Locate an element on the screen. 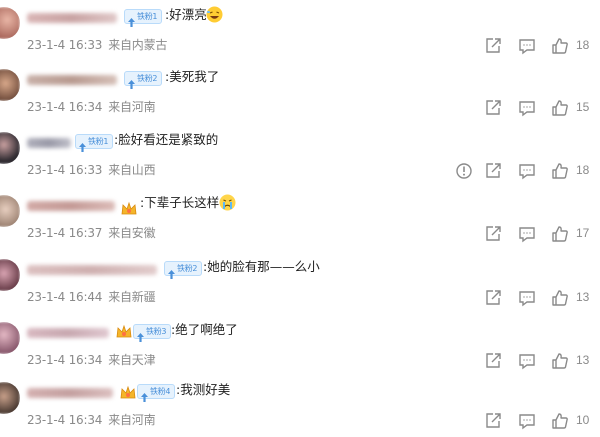  comment-meta: 23-1-4 16:37 来自安徽 is located at coordinates (91, 233).